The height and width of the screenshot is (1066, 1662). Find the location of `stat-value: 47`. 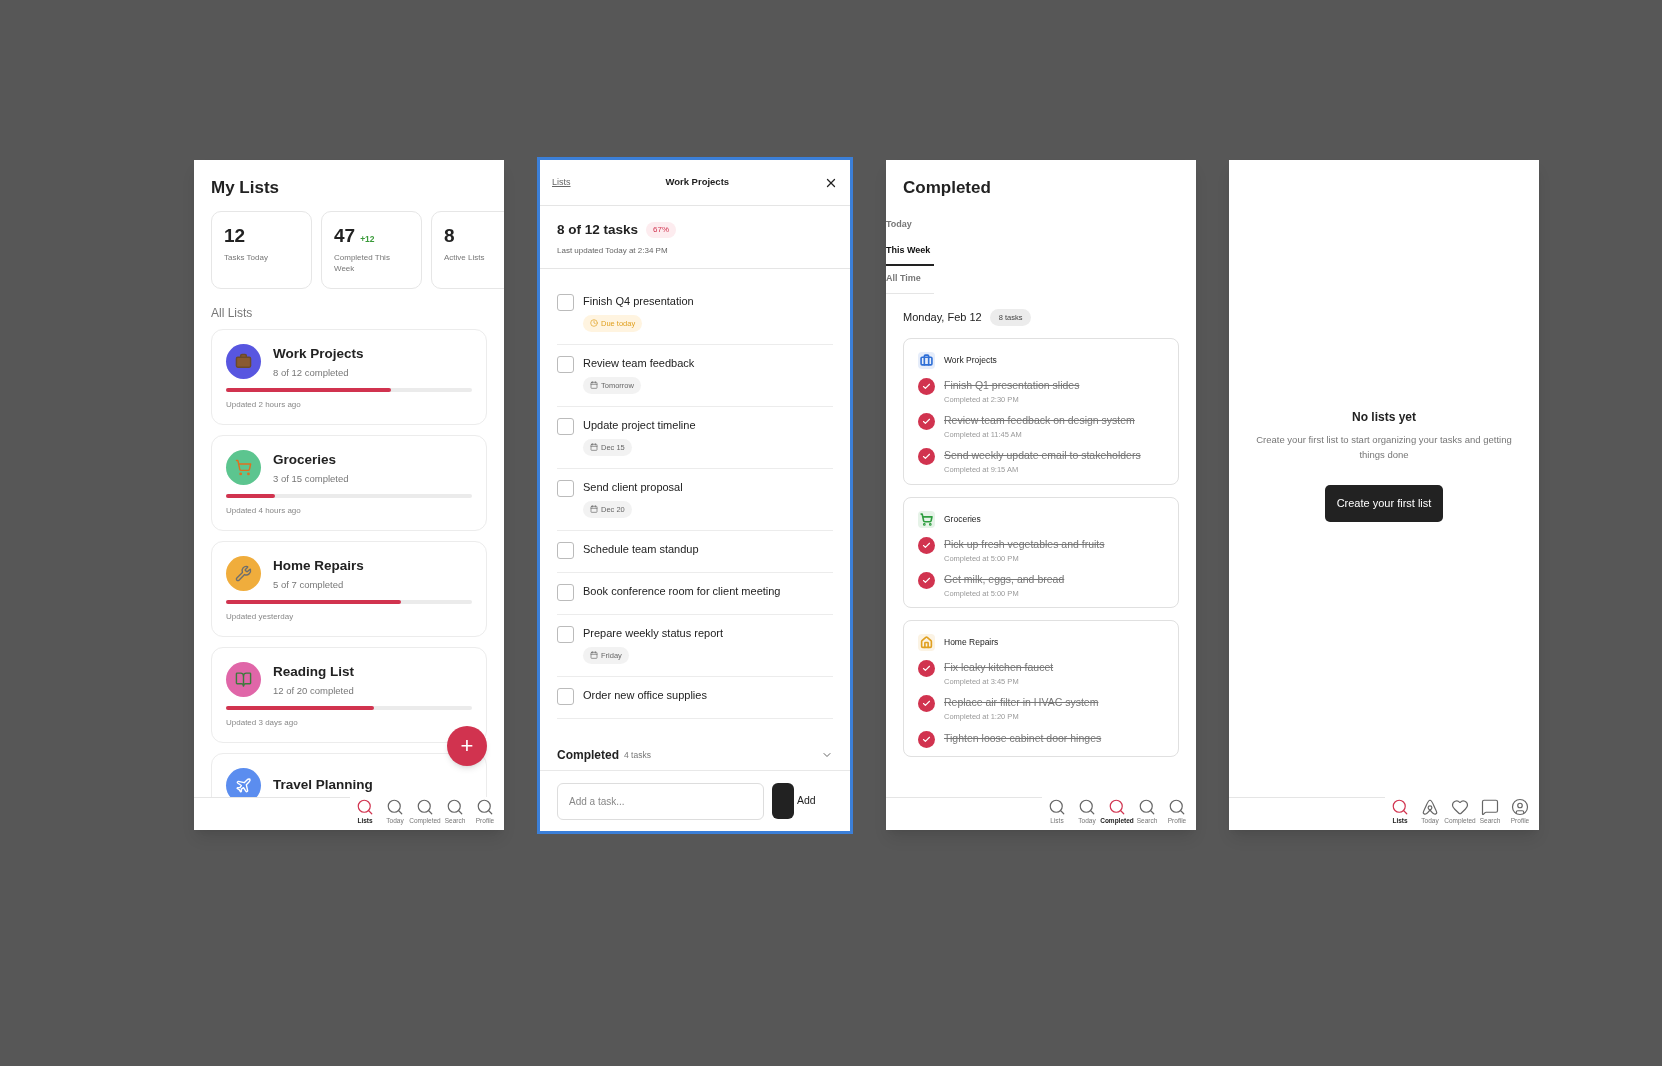

stat-value: 47 is located at coordinates (345, 235).